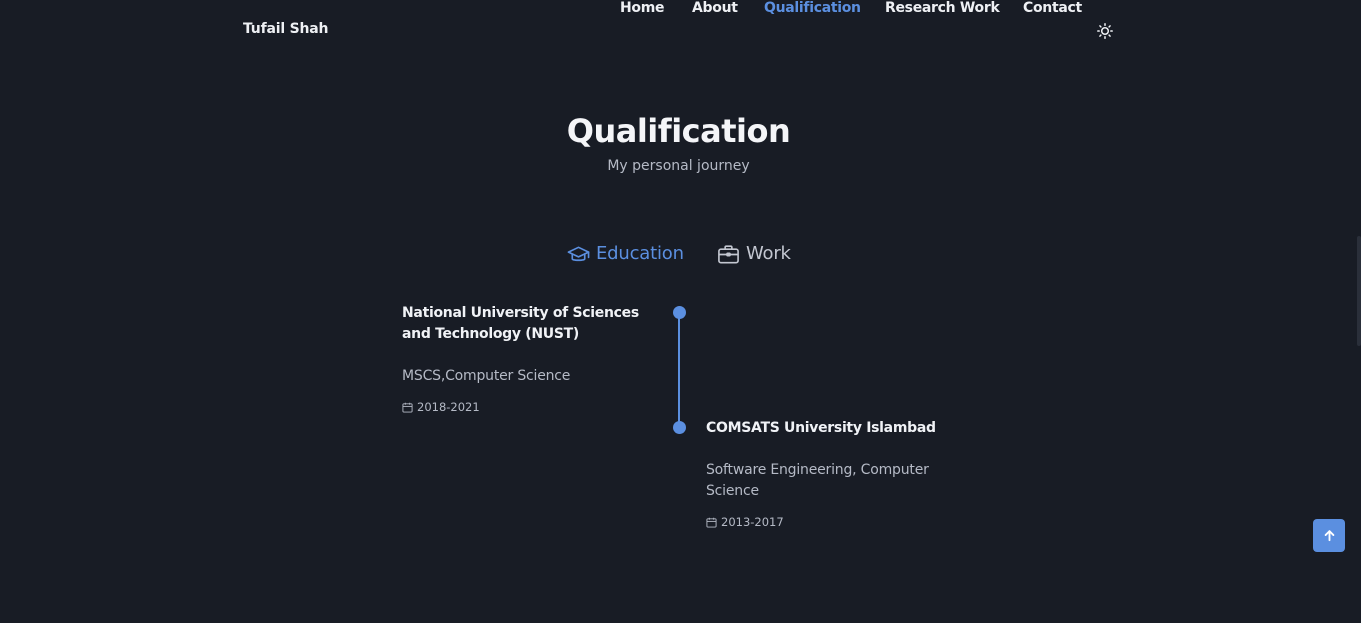 The height and width of the screenshot is (623, 1361). I want to click on entry-subtitle: MSCS,Computer Science, so click(486, 376).